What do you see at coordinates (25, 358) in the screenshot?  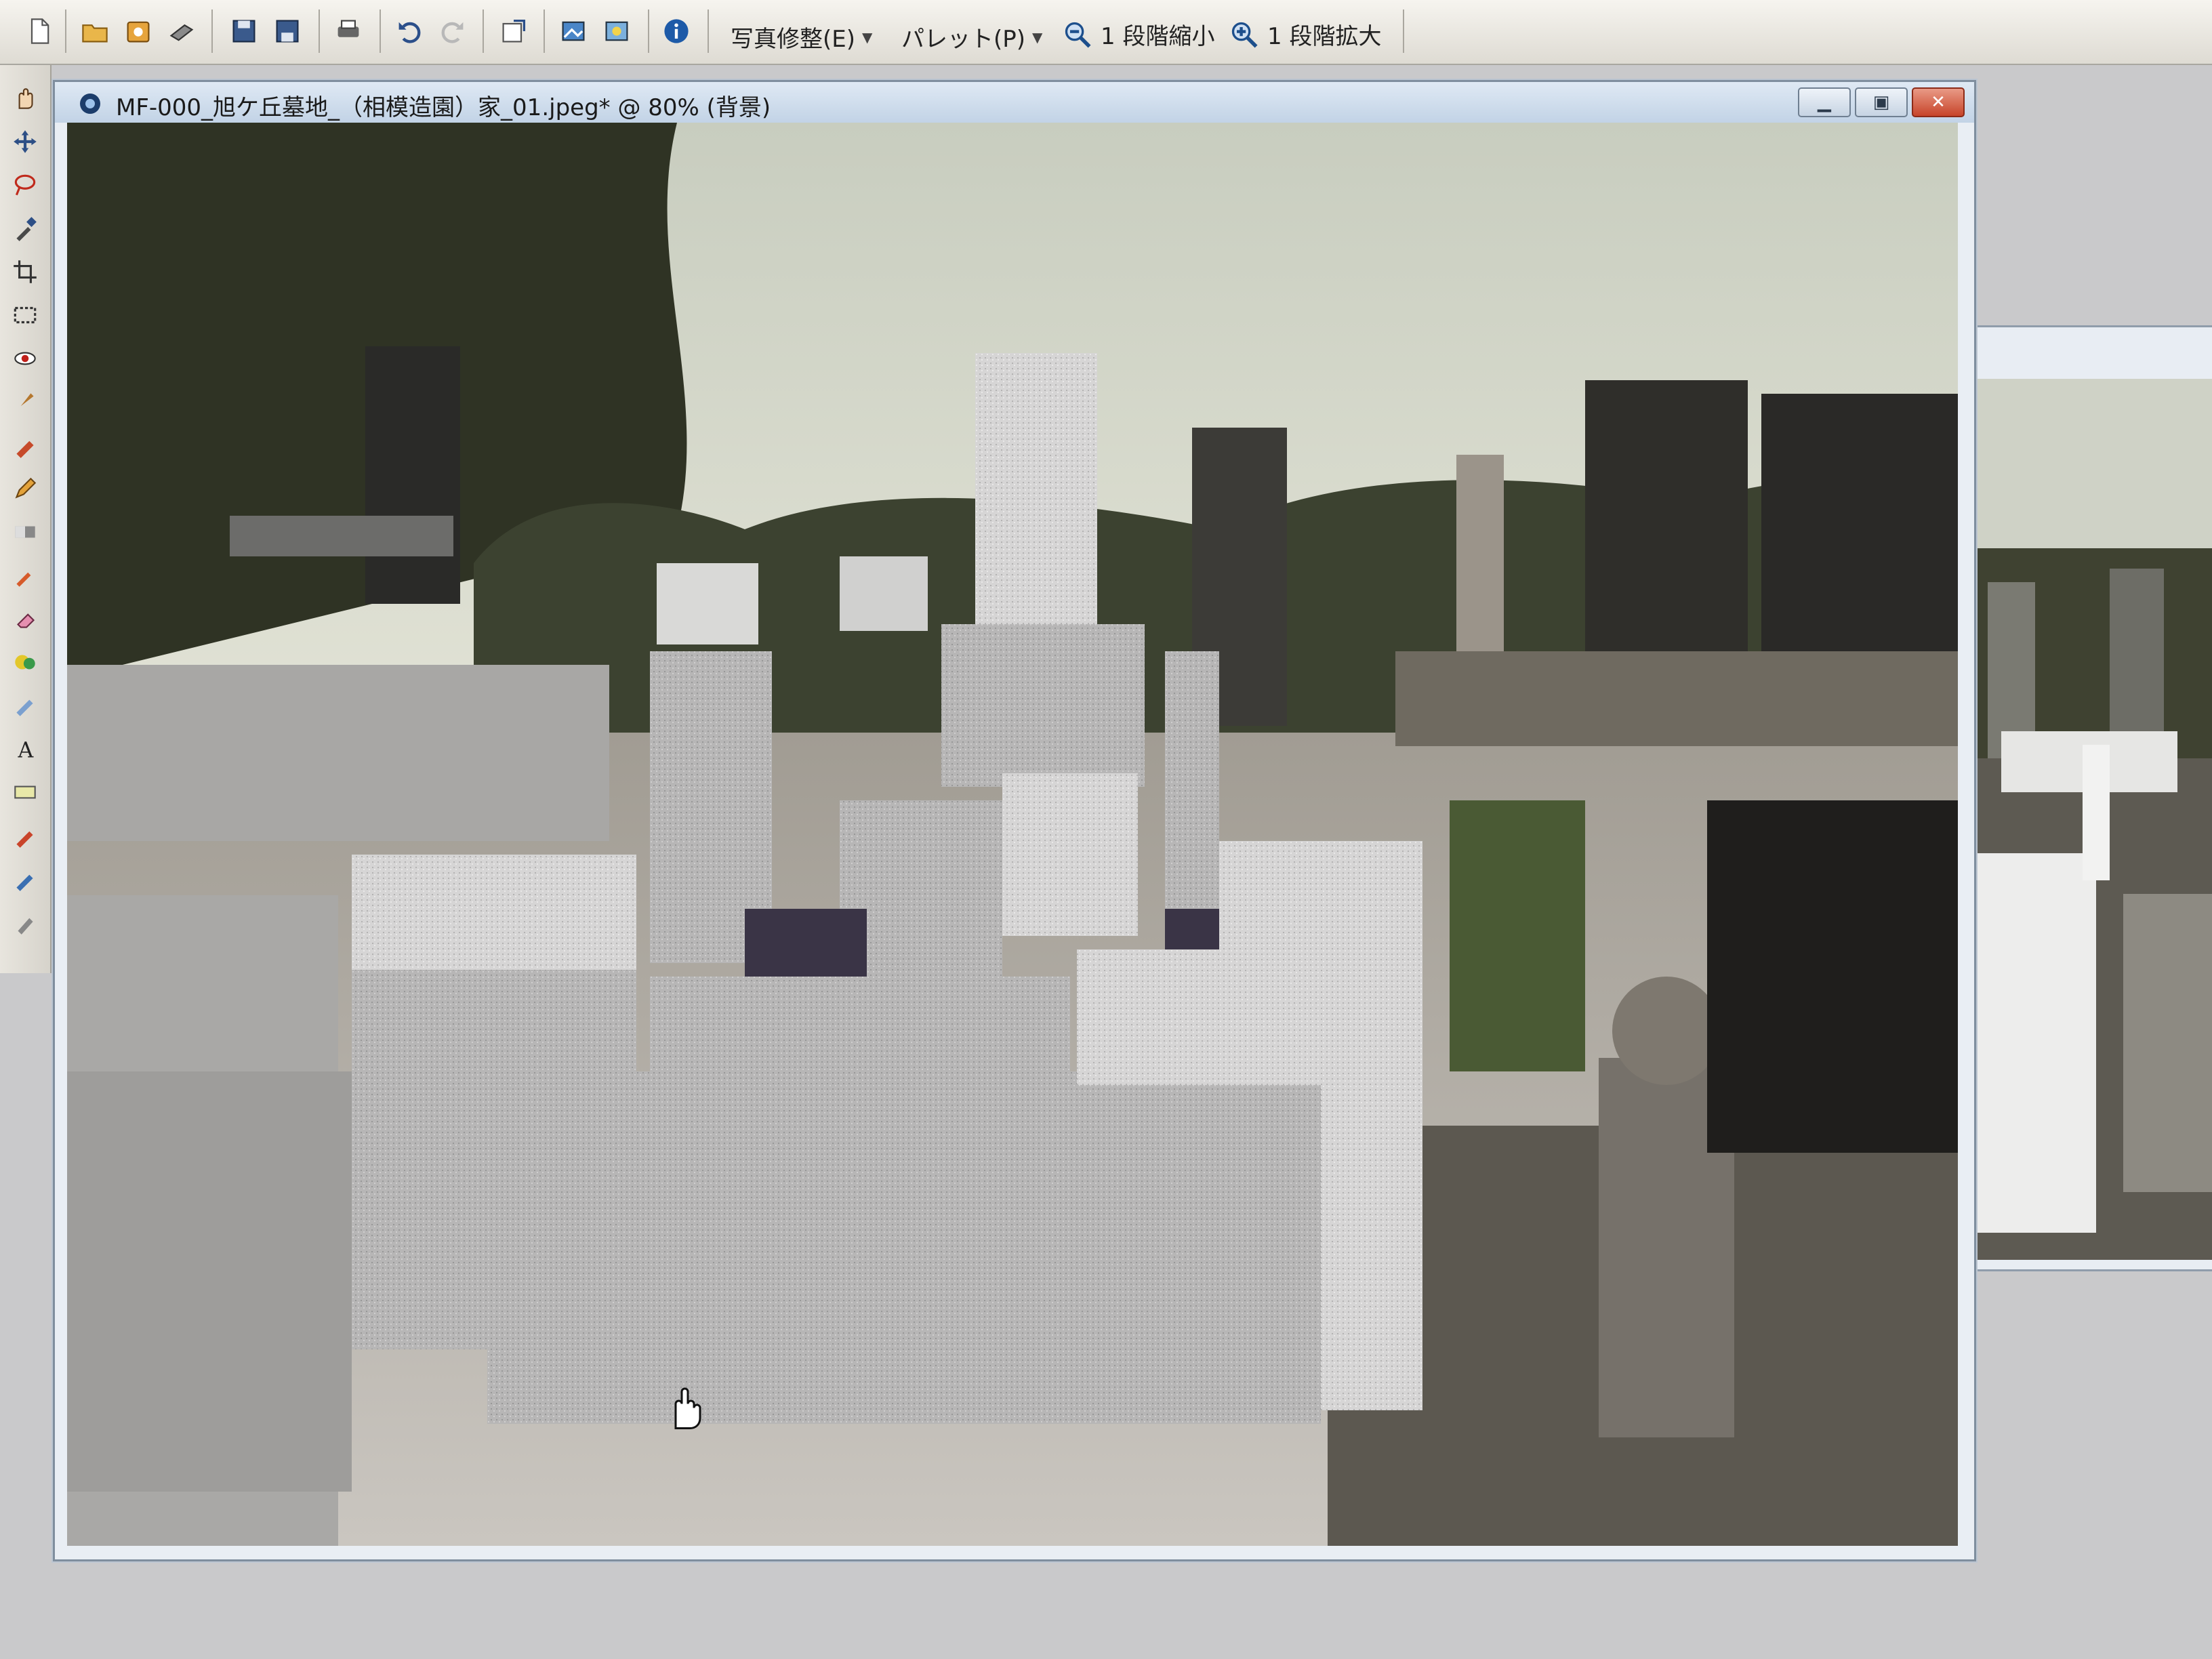 I see `red-eye-tool-icon` at bounding box center [25, 358].